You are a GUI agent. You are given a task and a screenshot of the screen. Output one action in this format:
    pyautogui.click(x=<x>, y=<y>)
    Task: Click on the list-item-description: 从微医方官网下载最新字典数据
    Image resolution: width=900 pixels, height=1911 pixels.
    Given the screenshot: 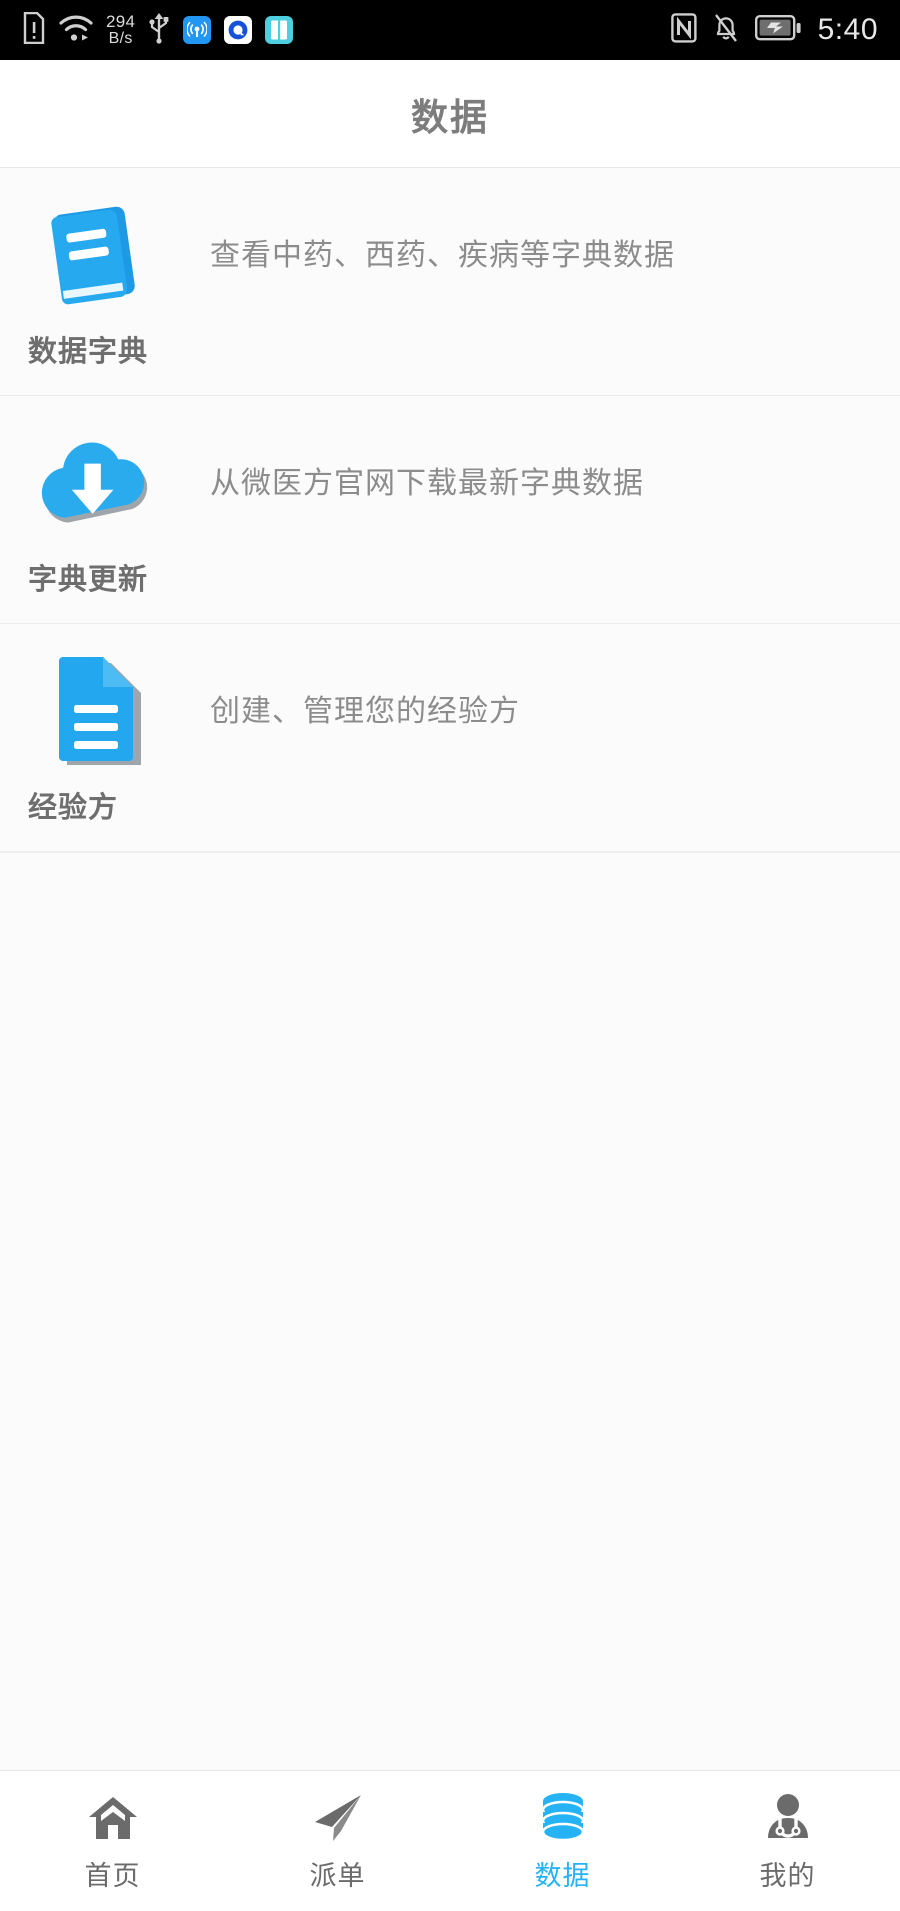 What is the action you would take?
    pyautogui.click(x=427, y=483)
    